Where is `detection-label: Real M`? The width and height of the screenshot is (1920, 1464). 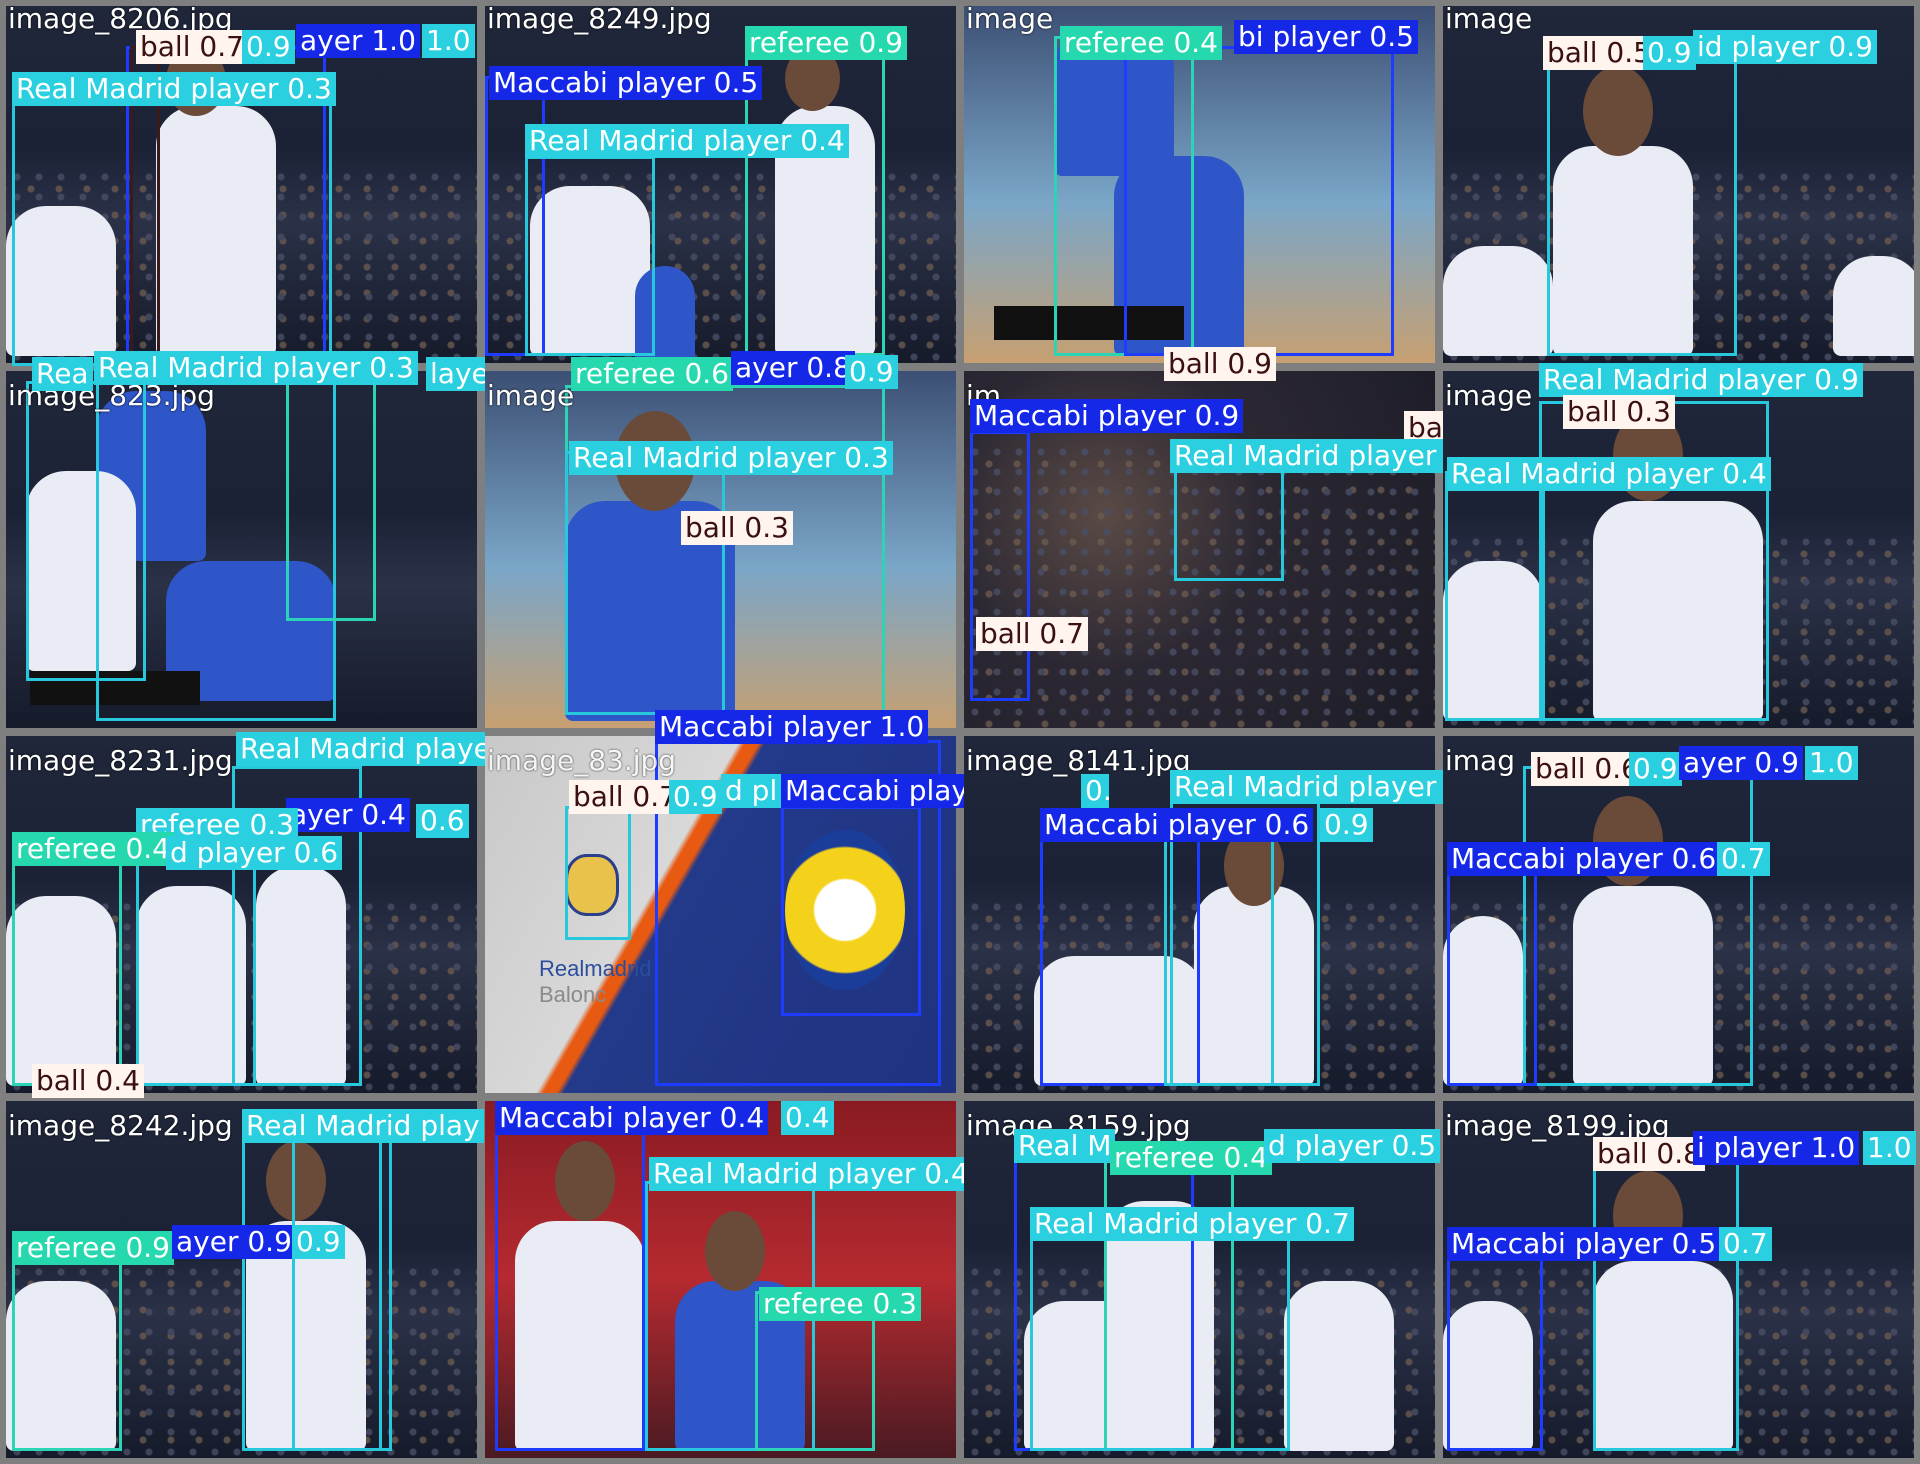
detection-label: Real M is located at coordinates (1065, 1146).